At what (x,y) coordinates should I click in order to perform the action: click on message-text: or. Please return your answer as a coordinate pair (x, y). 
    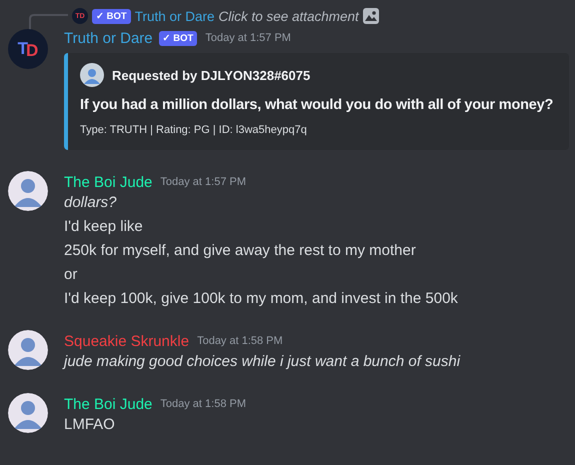
    Looking at the image, I should click on (71, 275).